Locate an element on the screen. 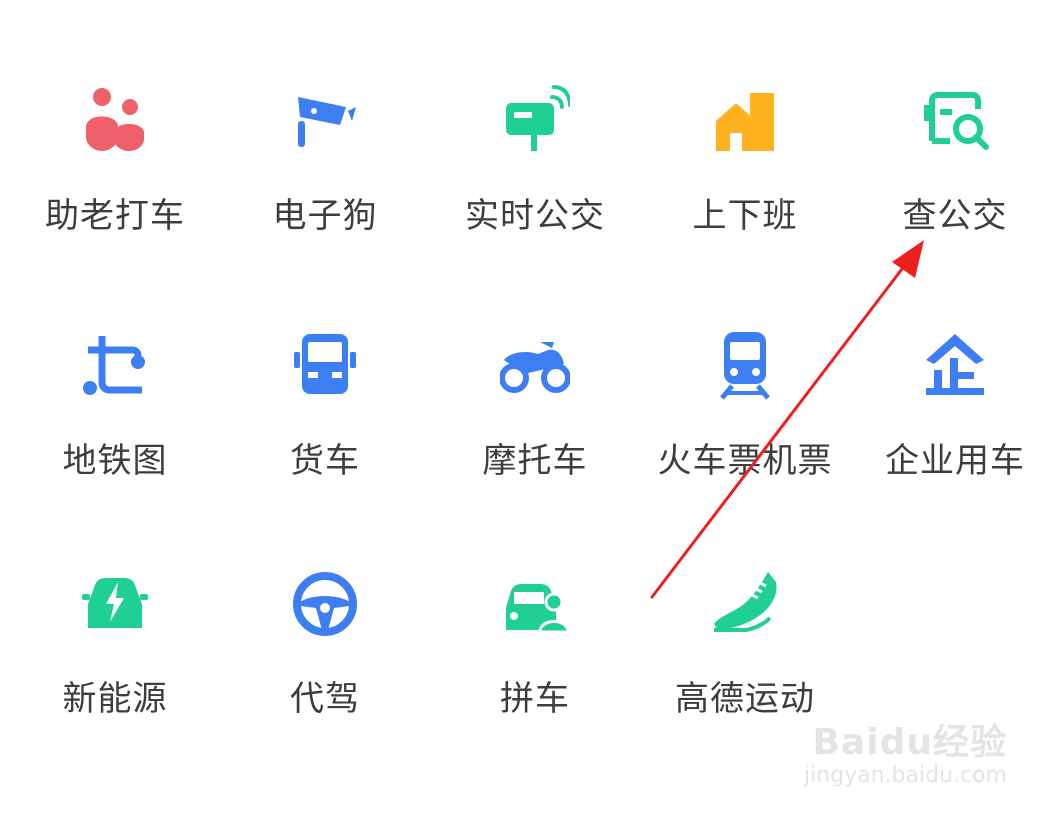  grid-item-speed-camera: 电子狗 is located at coordinates (325, 185).